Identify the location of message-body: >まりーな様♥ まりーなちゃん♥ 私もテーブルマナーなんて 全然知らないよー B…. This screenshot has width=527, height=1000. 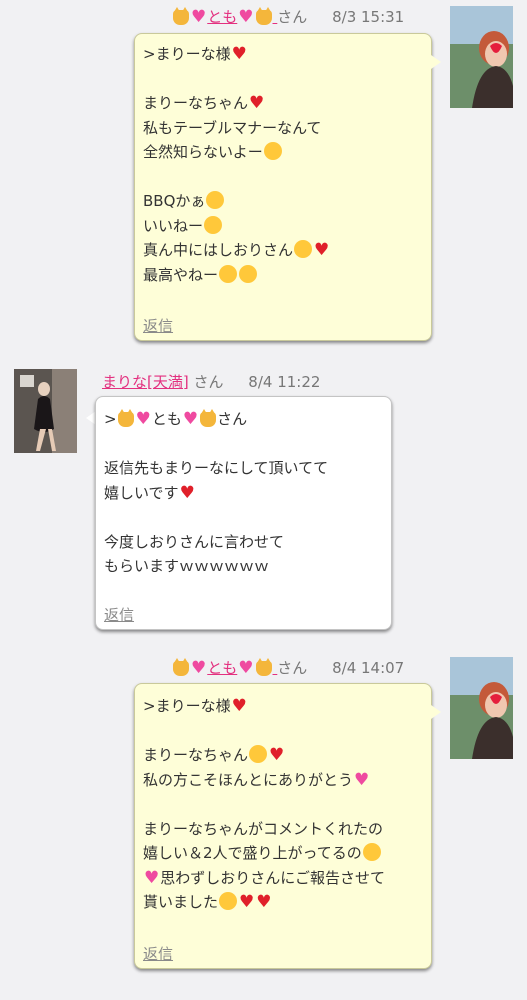
(236, 164).